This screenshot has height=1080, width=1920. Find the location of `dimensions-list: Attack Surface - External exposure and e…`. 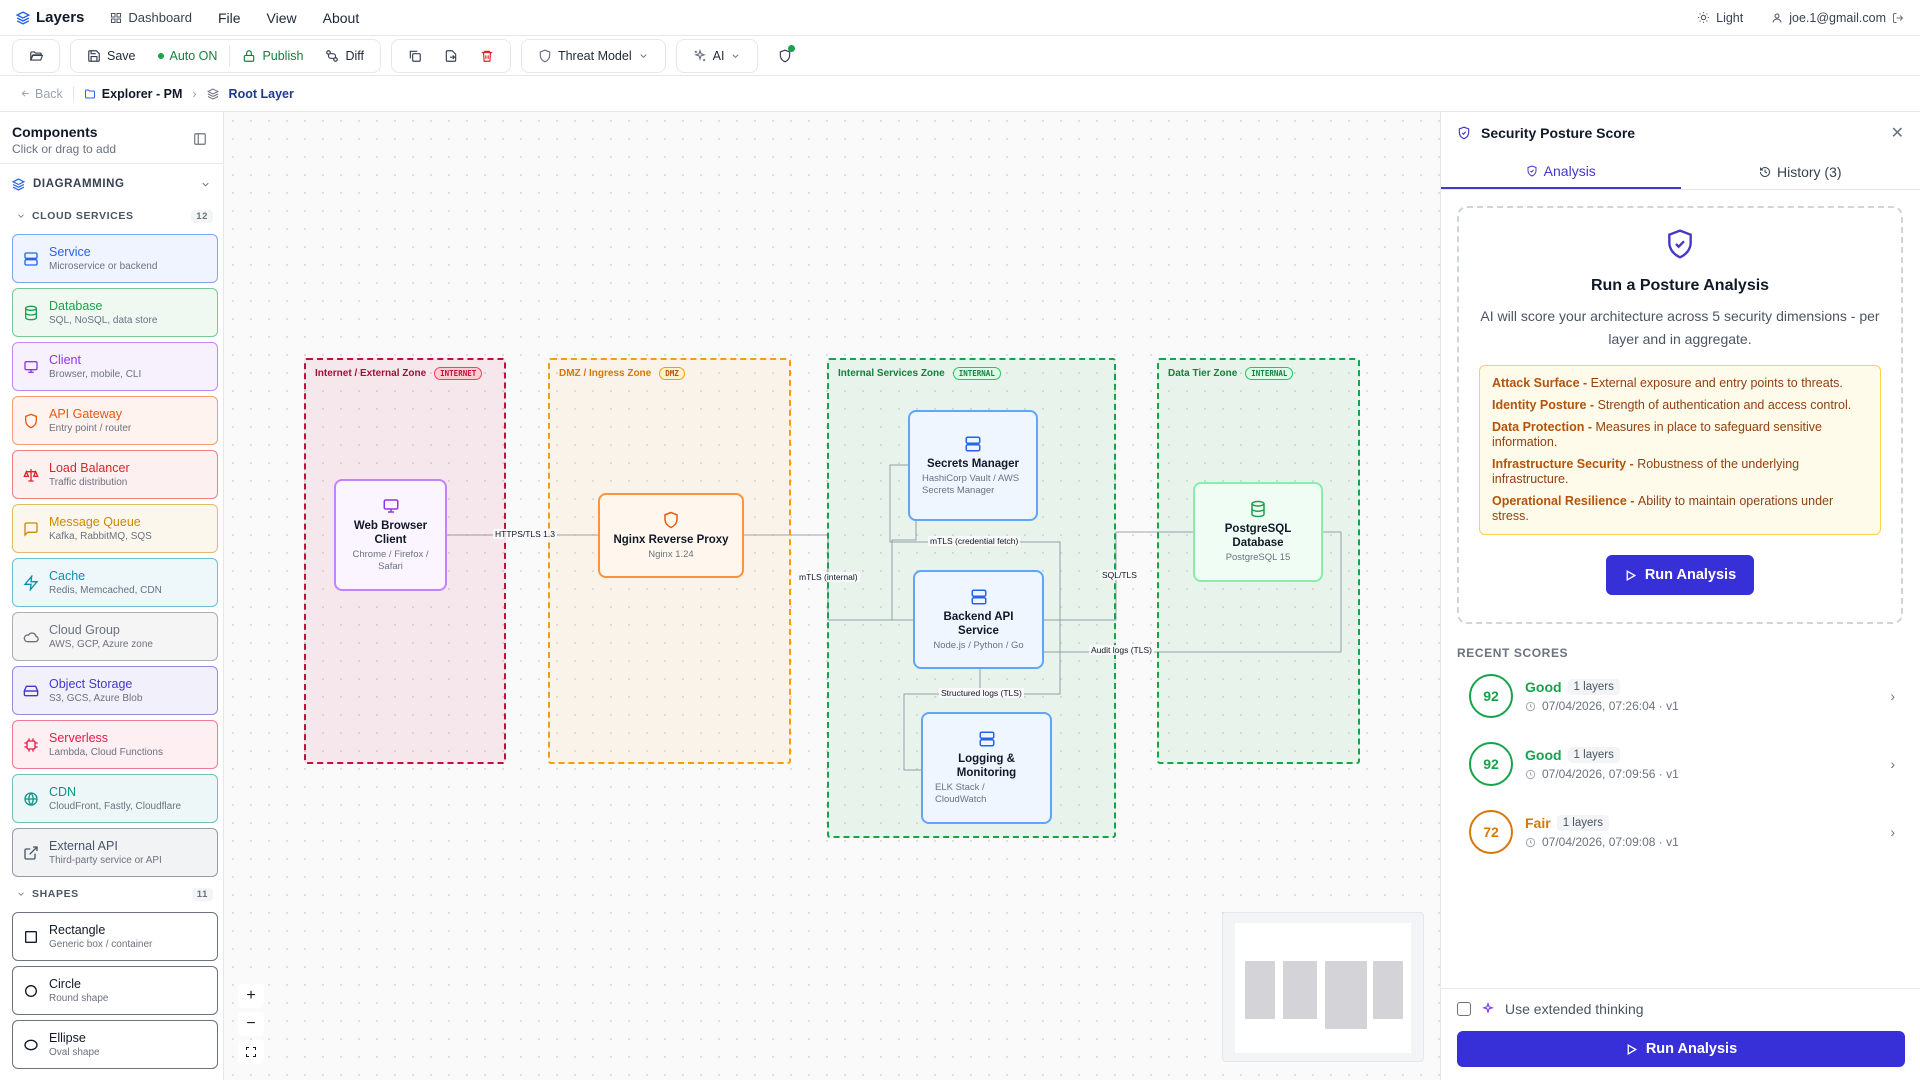

dimensions-list: Attack Surface - External exposure and e… is located at coordinates (1680, 450).